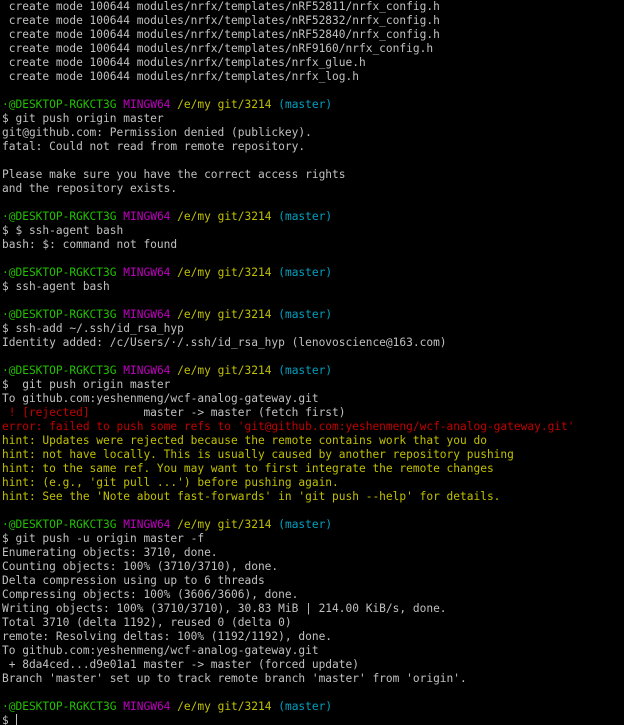  What do you see at coordinates (9, 719) in the screenshot?
I see `prompt-symbol: $` at bounding box center [9, 719].